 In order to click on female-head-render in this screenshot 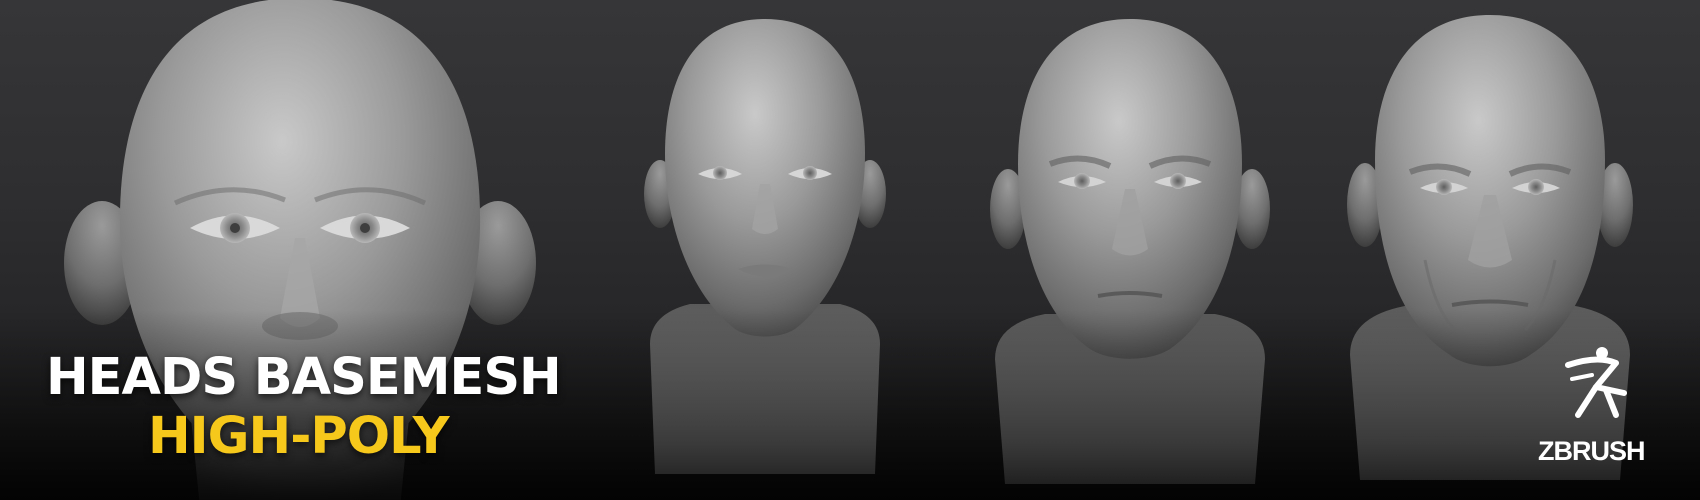, I will do `click(765, 246)`.